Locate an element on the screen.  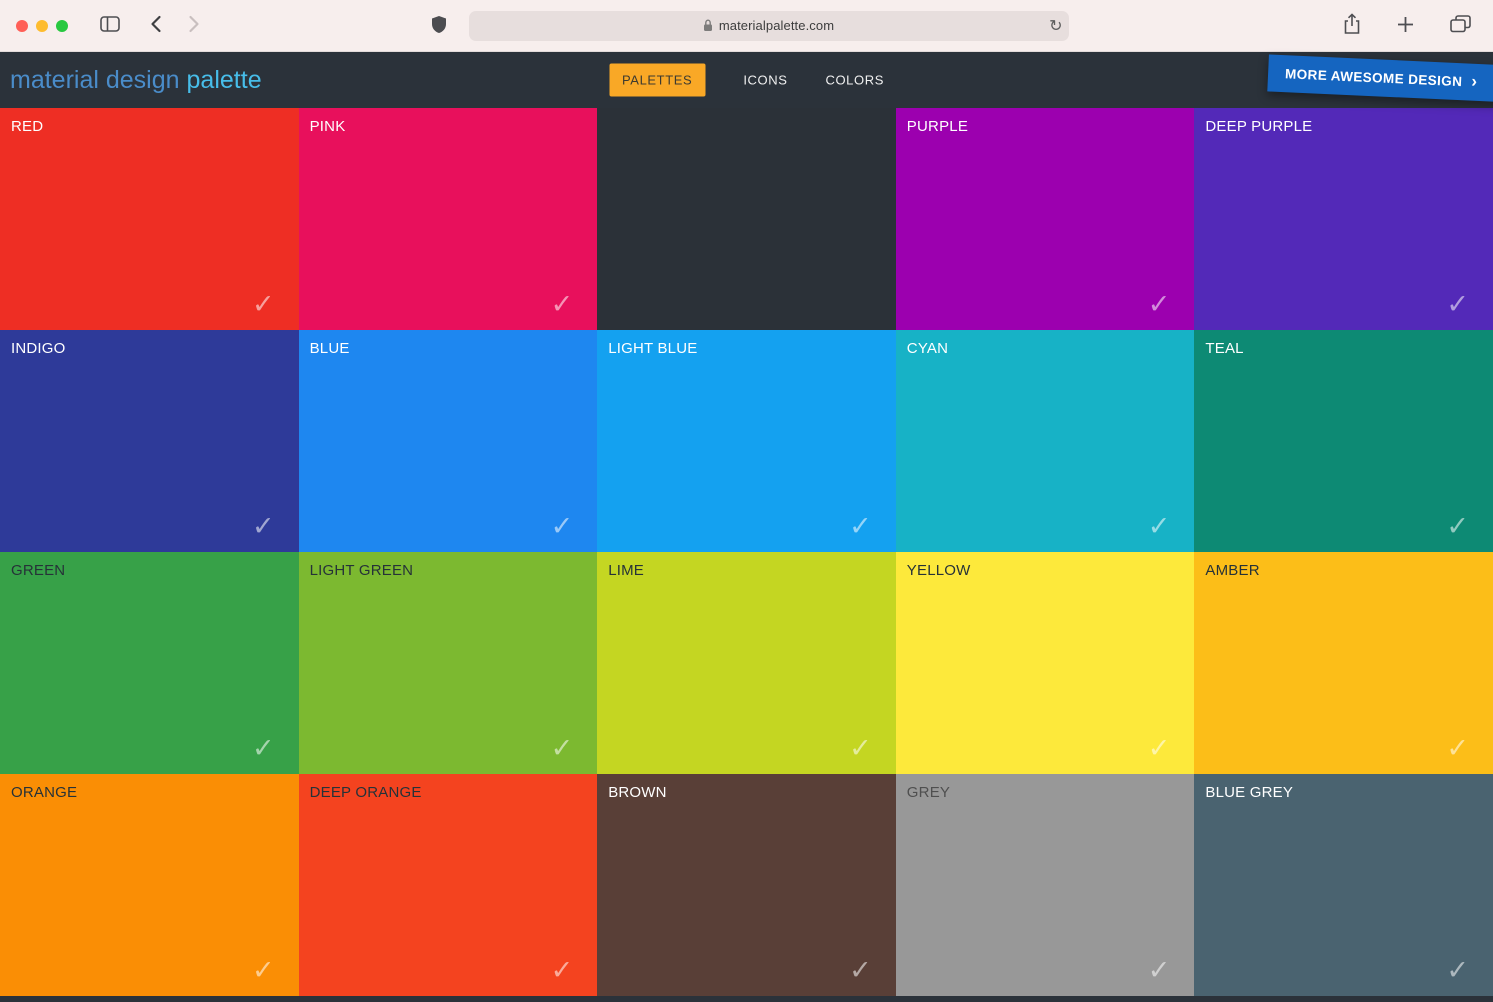
share-icon is located at coordinates (1352, 25).